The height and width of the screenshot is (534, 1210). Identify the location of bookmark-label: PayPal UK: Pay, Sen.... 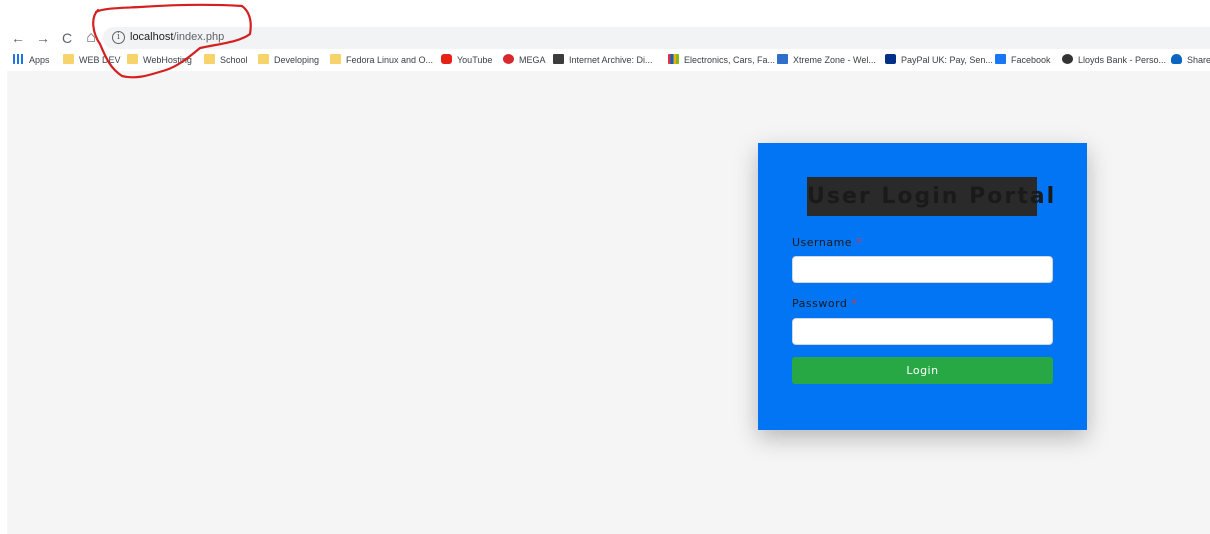
(947, 60).